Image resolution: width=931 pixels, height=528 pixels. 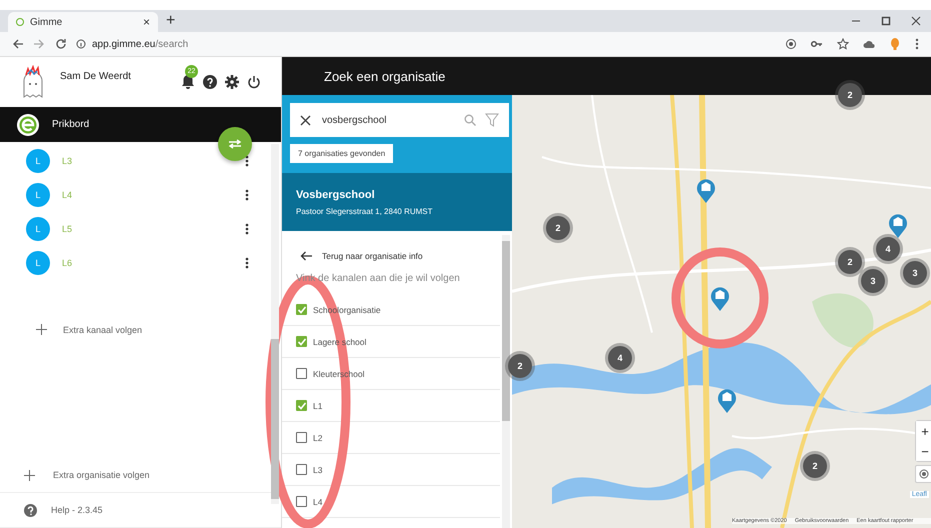 I want to click on menu-icon, so click(x=917, y=44).